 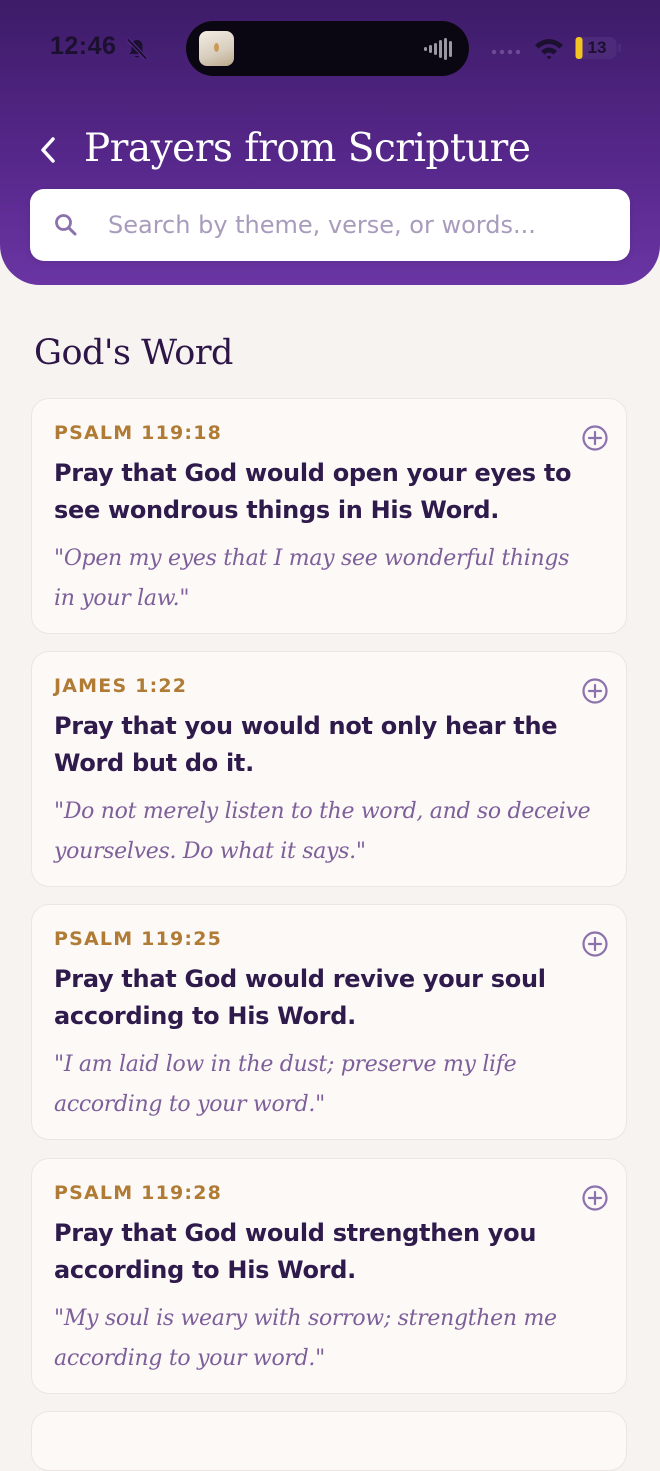 What do you see at coordinates (307, 148) in the screenshot?
I see `page-title: Prayers from Scripture` at bounding box center [307, 148].